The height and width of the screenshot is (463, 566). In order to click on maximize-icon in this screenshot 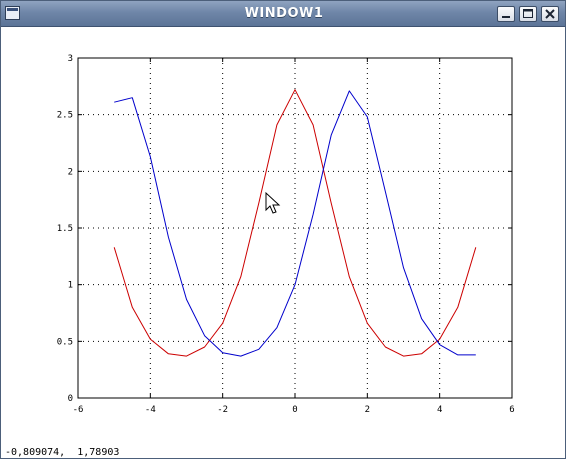, I will do `click(528, 13)`.